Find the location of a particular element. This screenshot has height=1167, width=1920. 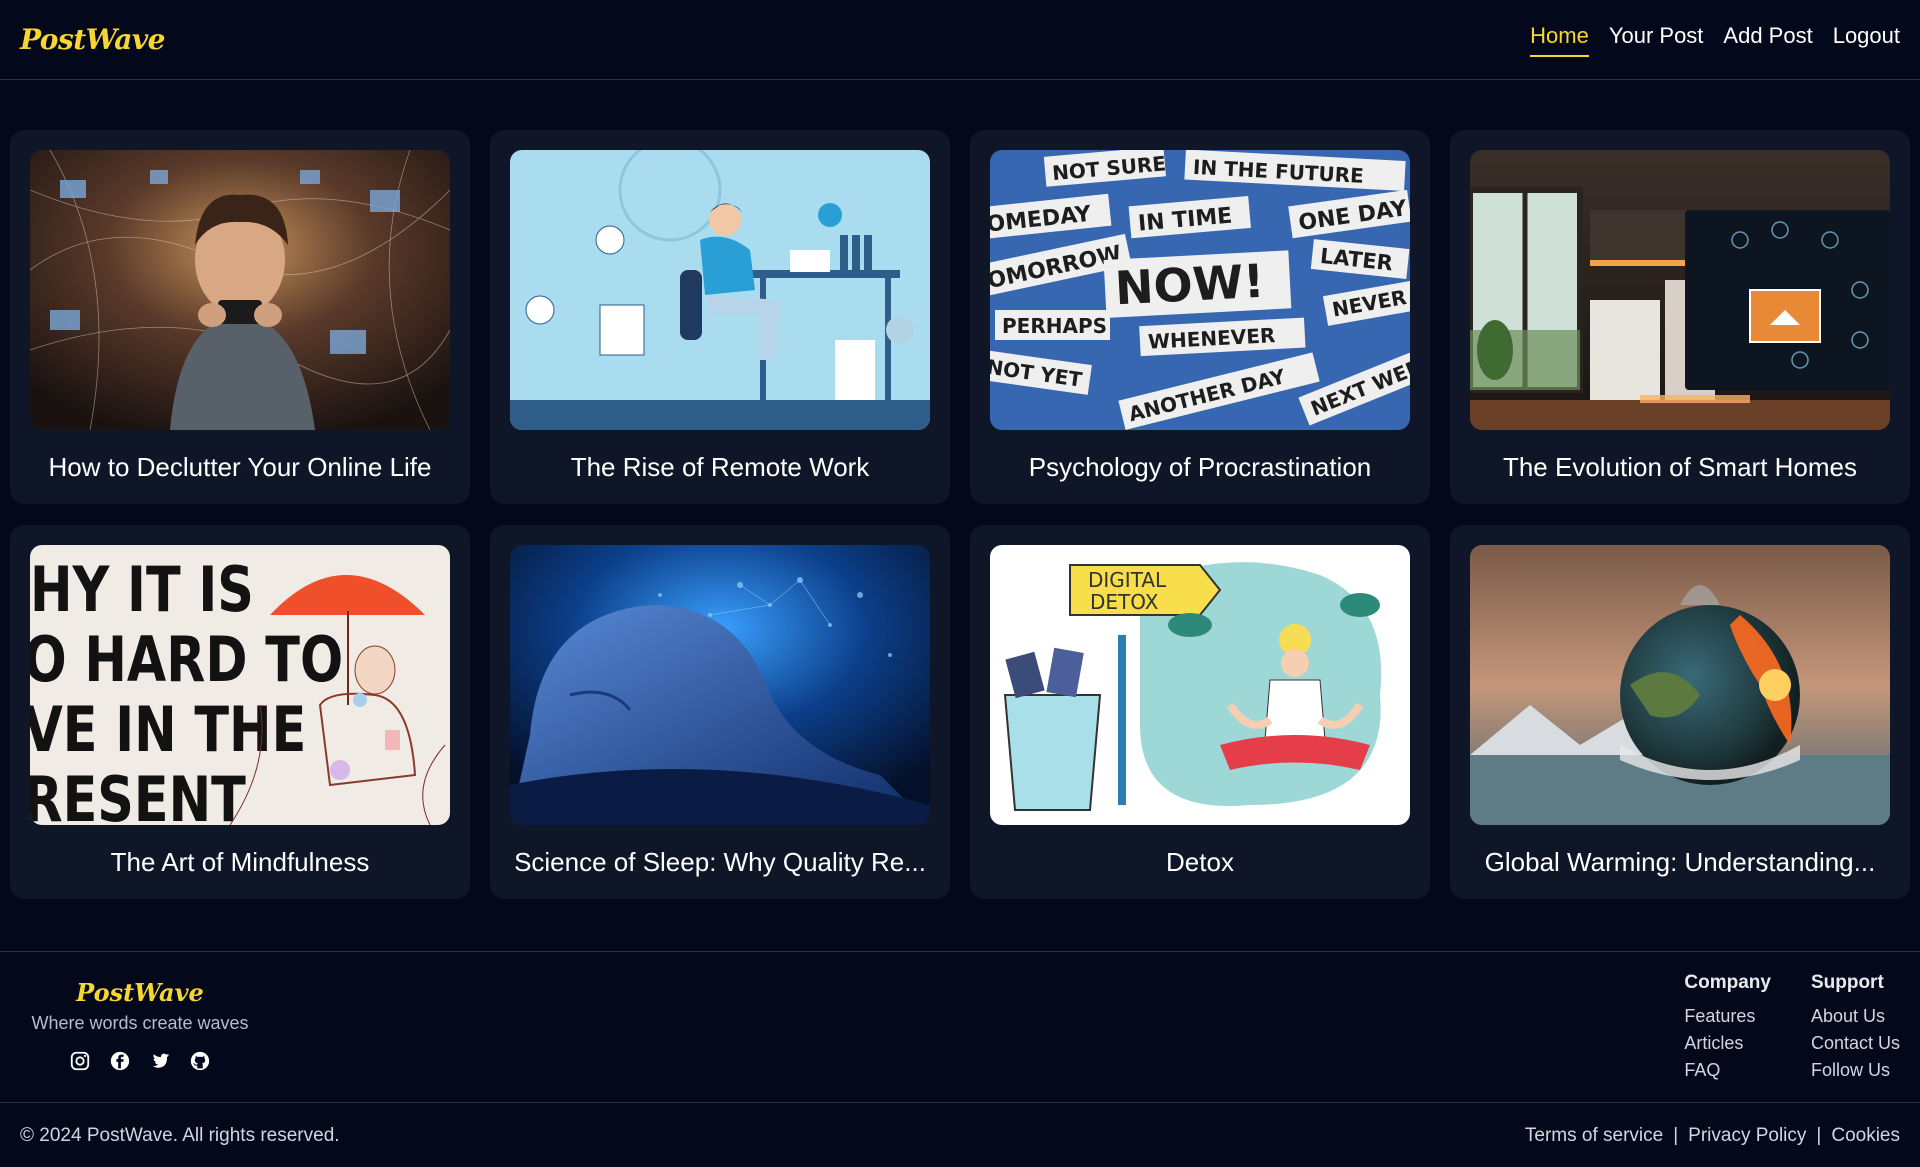

post-card: DIGITAL DETOX Detox is located at coordinates (1200, 712).